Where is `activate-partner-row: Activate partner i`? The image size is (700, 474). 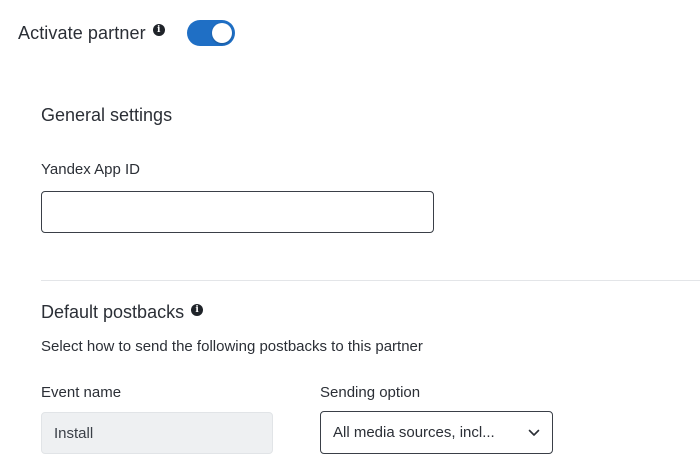 activate-partner-row: Activate partner i is located at coordinates (126, 33).